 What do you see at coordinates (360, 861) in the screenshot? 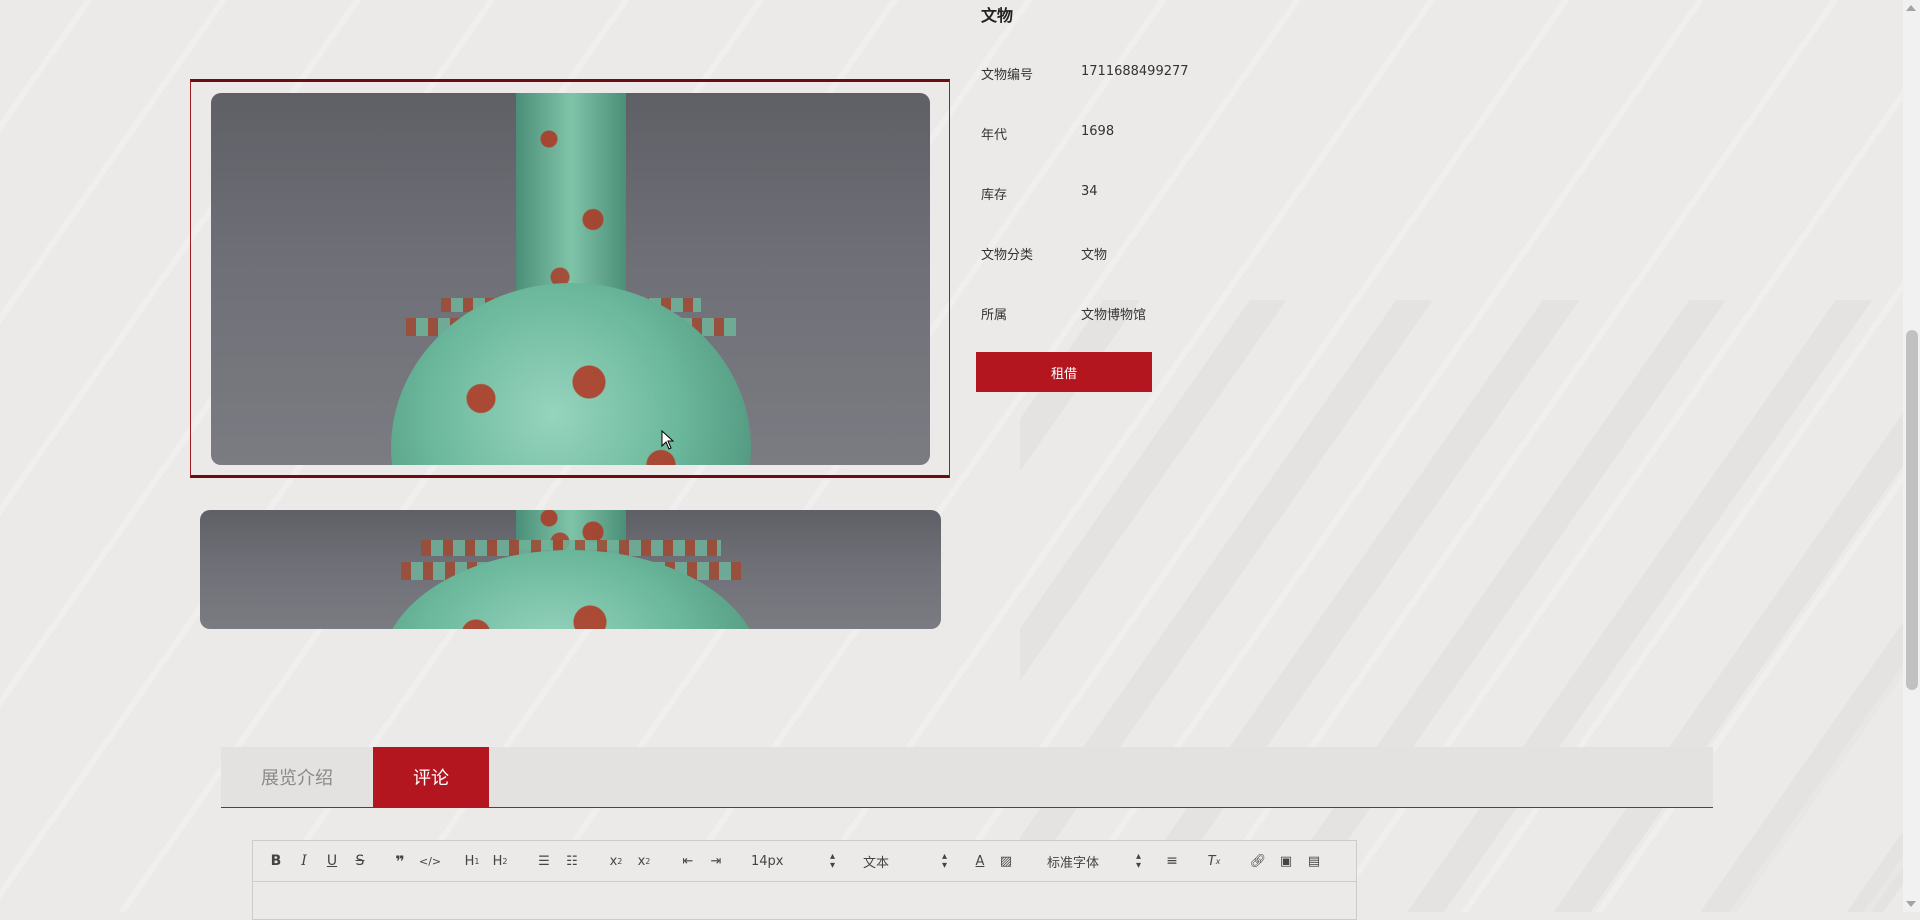
I see `strikethrough-icon: S` at bounding box center [360, 861].